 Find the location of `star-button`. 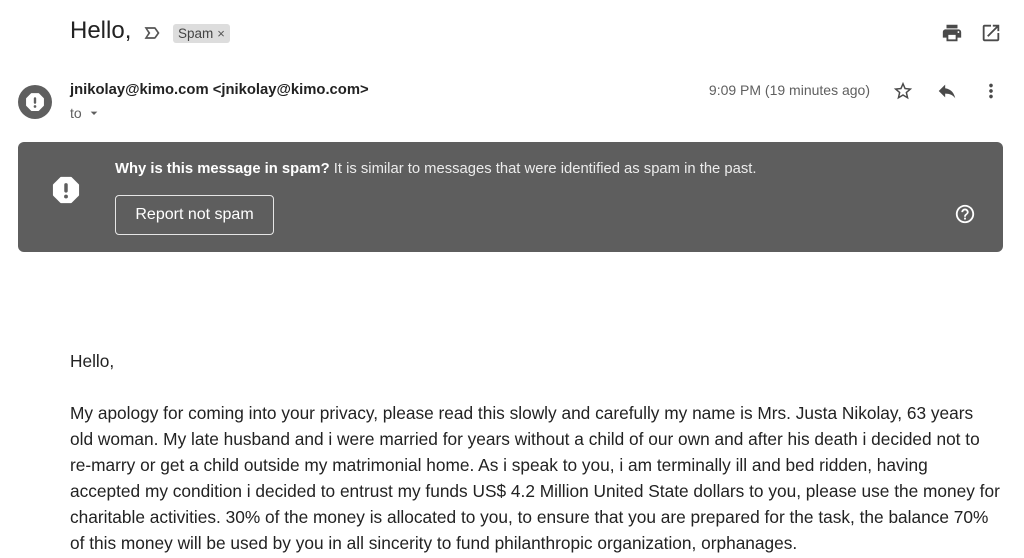

star-button is located at coordinates (903, 91).